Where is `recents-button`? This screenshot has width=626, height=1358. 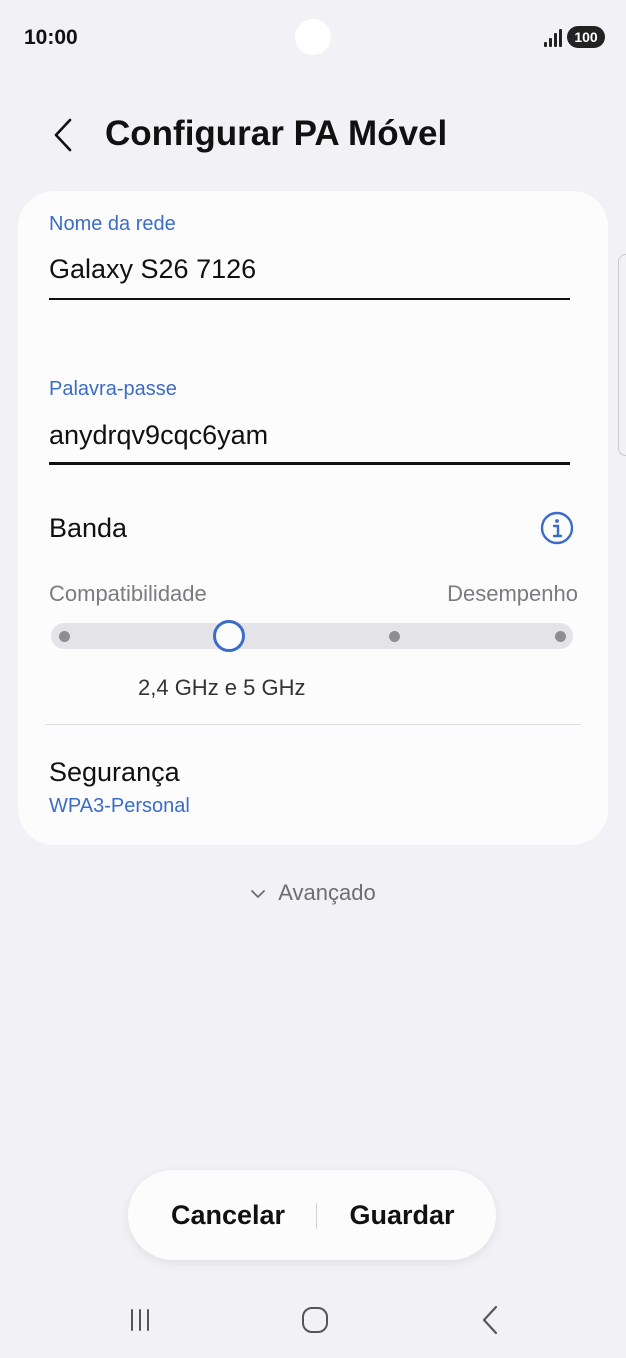
recents-button is located at coordinates (140, 1320).